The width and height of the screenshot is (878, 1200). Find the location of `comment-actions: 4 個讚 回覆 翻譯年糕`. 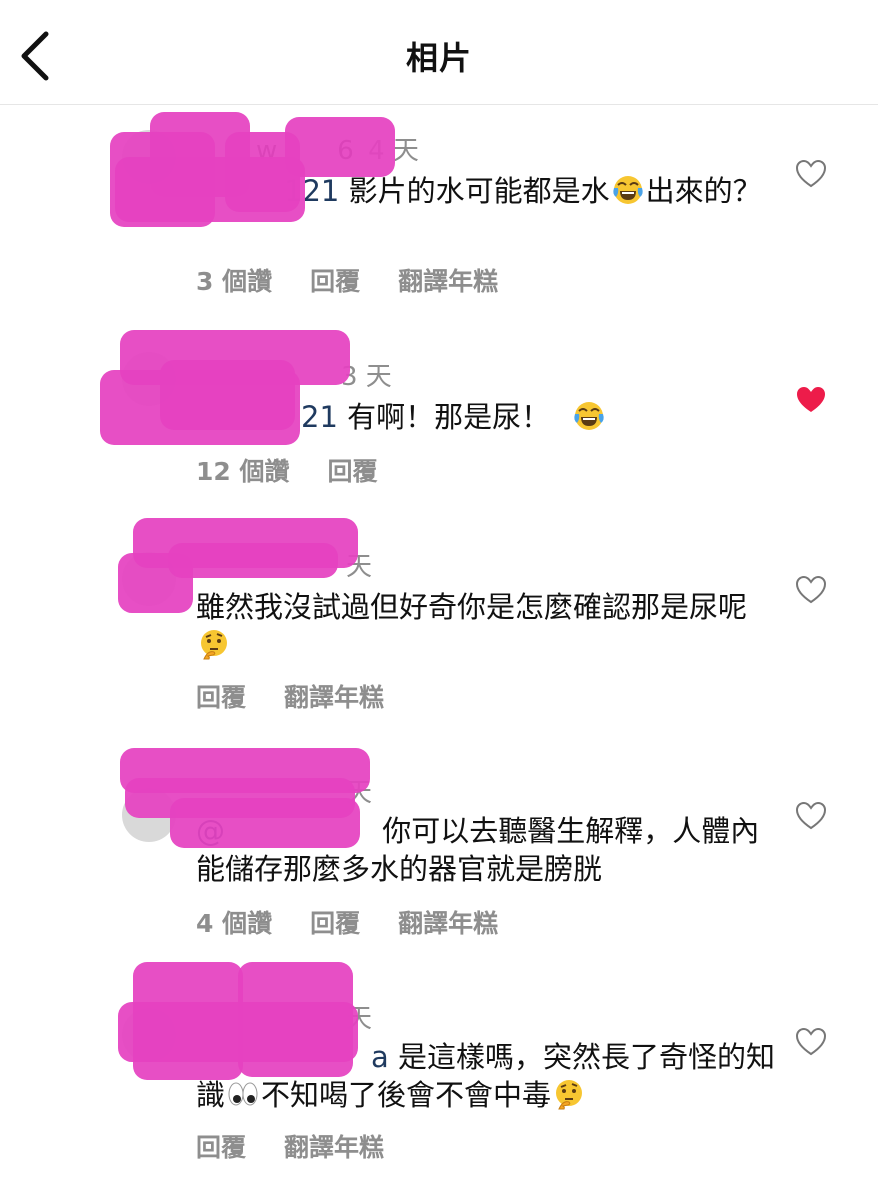

comment-actions: 4 個讚 回覆 翻譯年糕 is located at coordinates (347, 922).